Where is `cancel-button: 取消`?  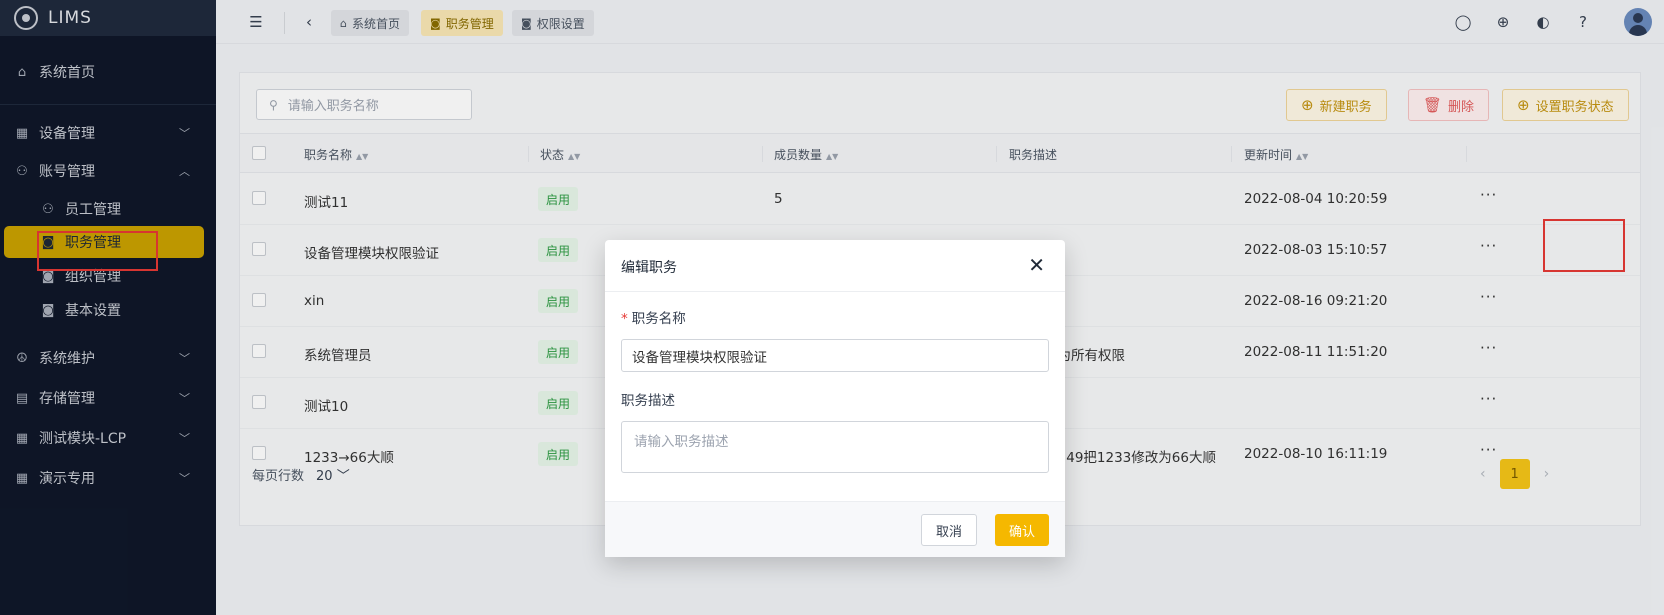 cancel-button: 取消 is located at coordinates (948, 530).